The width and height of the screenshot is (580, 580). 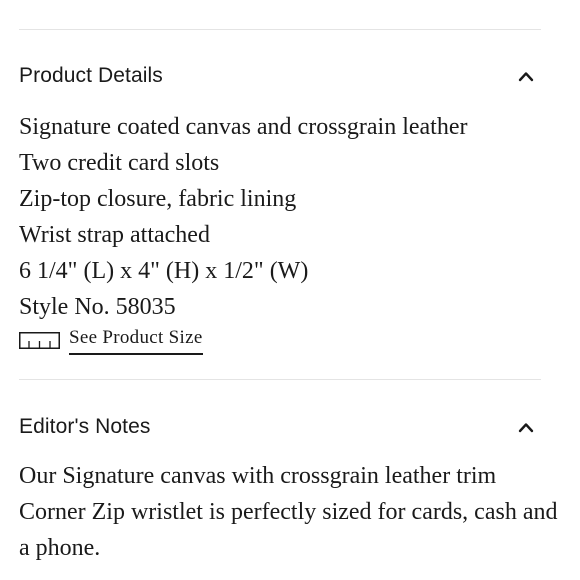 What do you see at coordinates (136, 340) in the screenshot?
I see `see-product-size-label: See Product Size` at bounding box center [136, 340].